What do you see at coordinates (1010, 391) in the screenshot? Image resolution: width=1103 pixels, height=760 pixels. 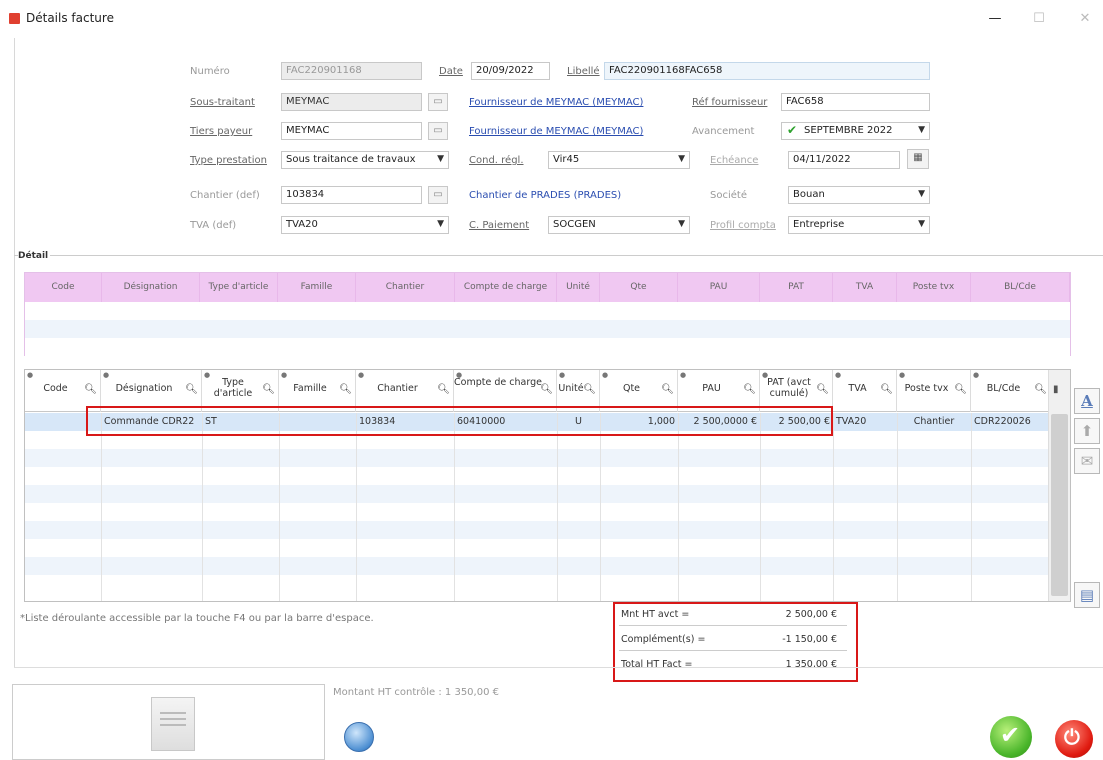 I see `col-header: ● BL/Cde 🔍︎` at bounding box center [1010, 391].